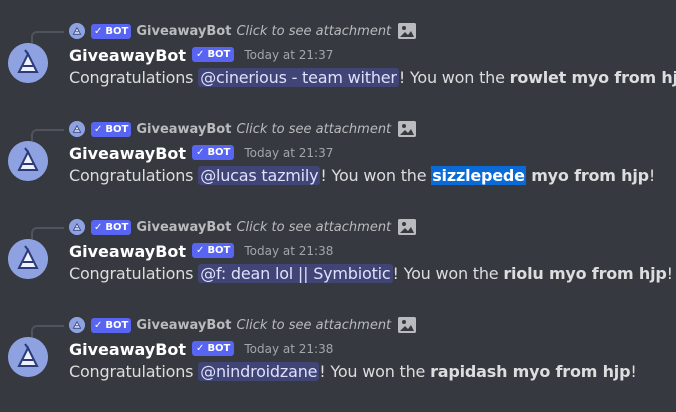  What do you see at coordinates (592, 77) in the screenshot?
I see `prize-name: rowlet myo from hjp` at bounding box center [592, 77].